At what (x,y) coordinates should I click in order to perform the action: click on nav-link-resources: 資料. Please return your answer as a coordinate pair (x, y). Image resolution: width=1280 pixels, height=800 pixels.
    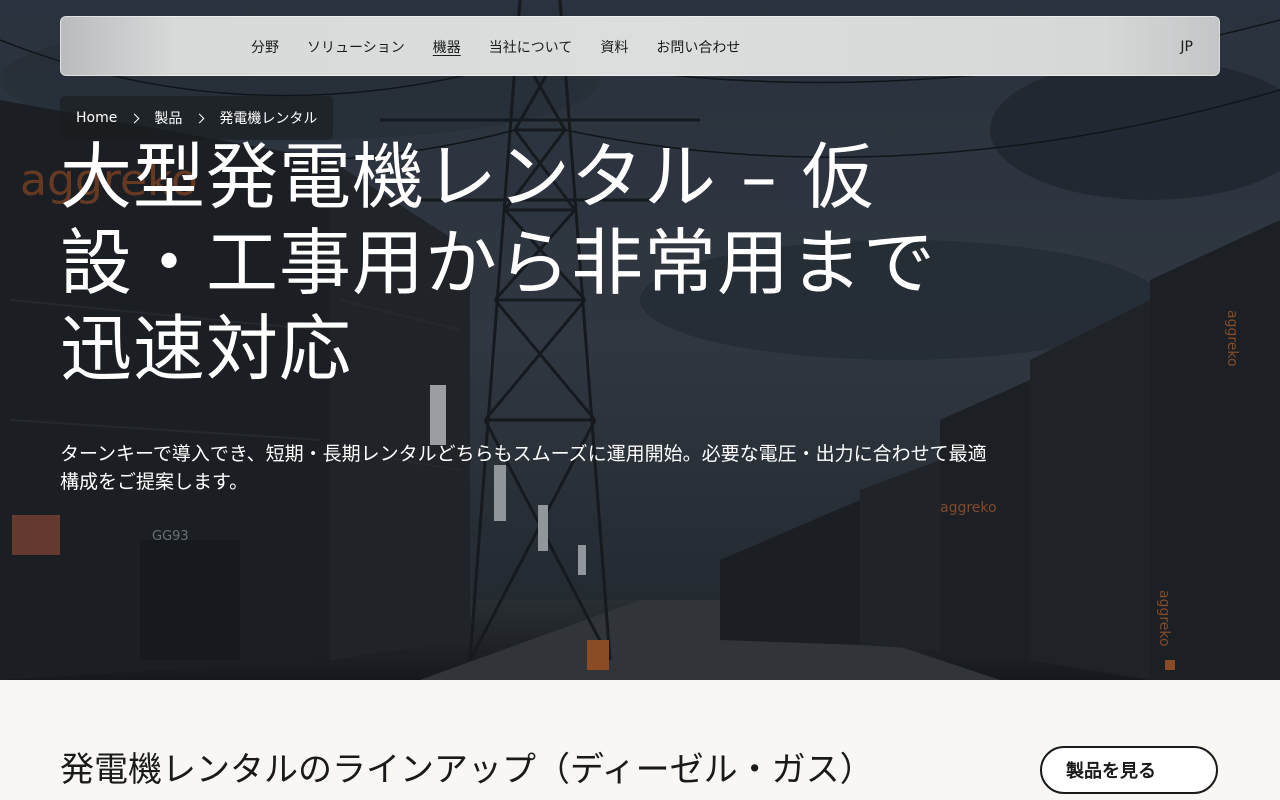
    Looking at the image, I should click on (614, 47).